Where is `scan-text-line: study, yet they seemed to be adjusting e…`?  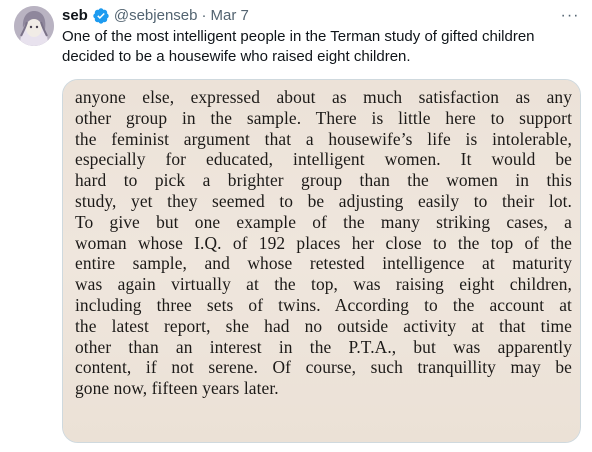 scan-text-line: study, yet they seemed to be adjusting e… is located at coordinates (323, 200).